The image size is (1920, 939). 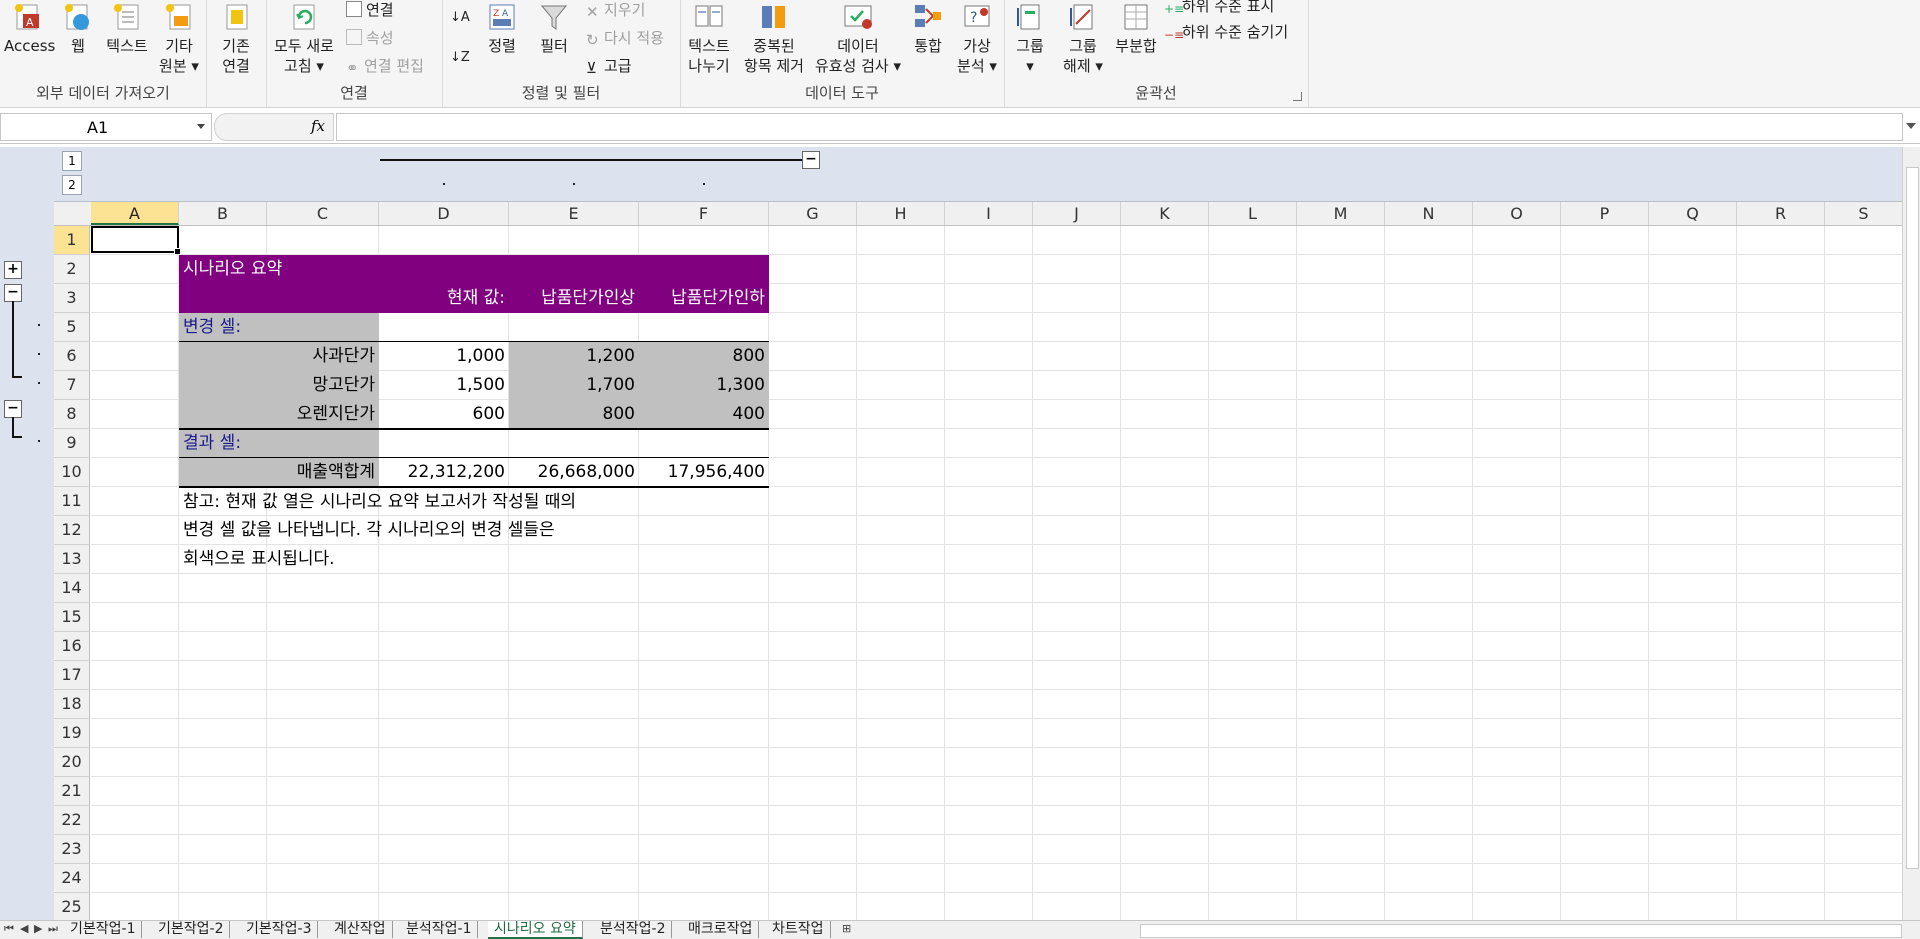 What do you see at coordinates (721, 929) in the screenshot?
I see `tab-macro: 매크로작업` at bounding box center [721, 929].